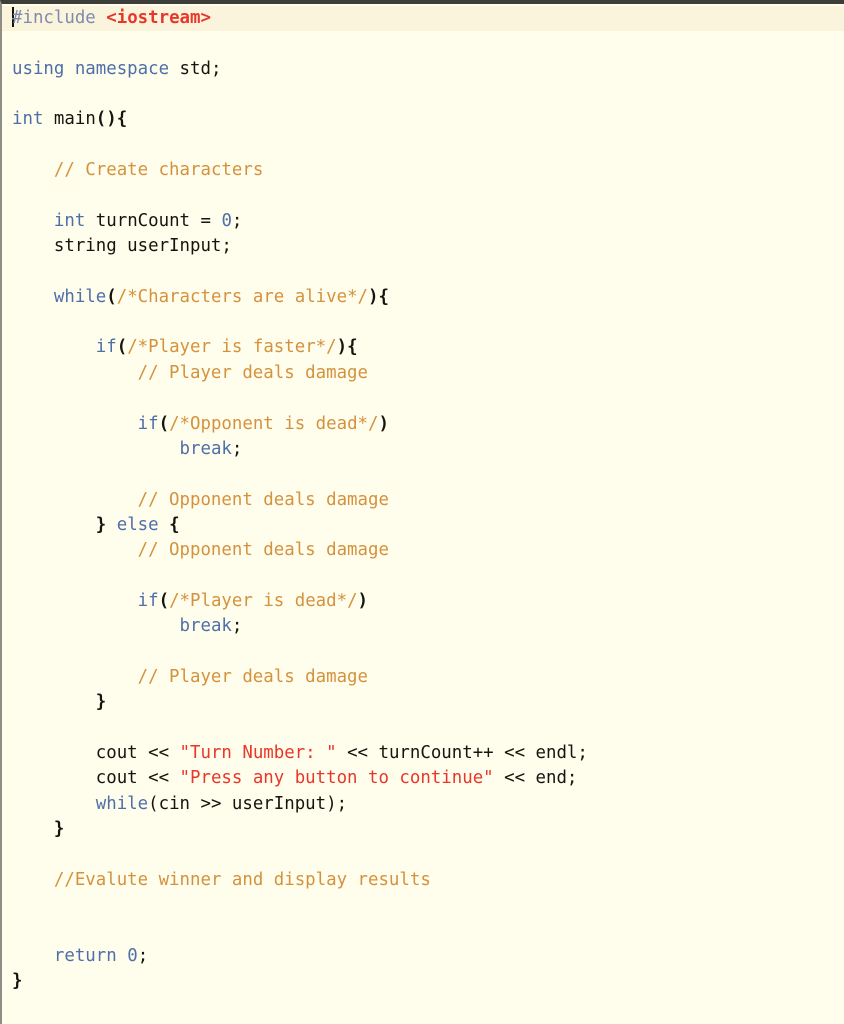 Image resolution: width=844 pixels, height=1024 pixels. Describe the element at coordinates (423, 19) in the screenshot. I see `code-line: #include <iostream>` at that location.